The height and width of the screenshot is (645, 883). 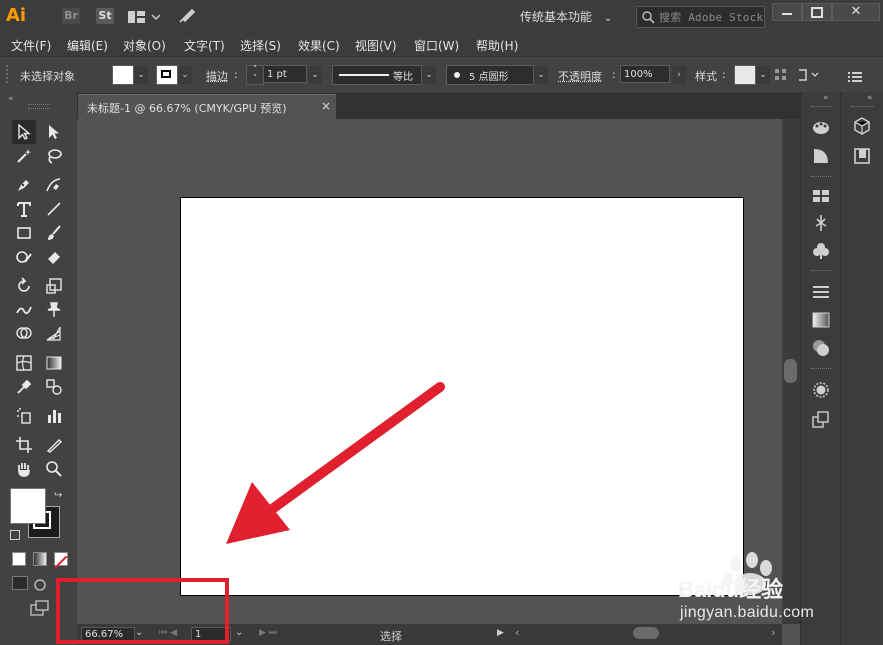 I want to click on eyedropper-tool-icon, so click(x=24, y=387).